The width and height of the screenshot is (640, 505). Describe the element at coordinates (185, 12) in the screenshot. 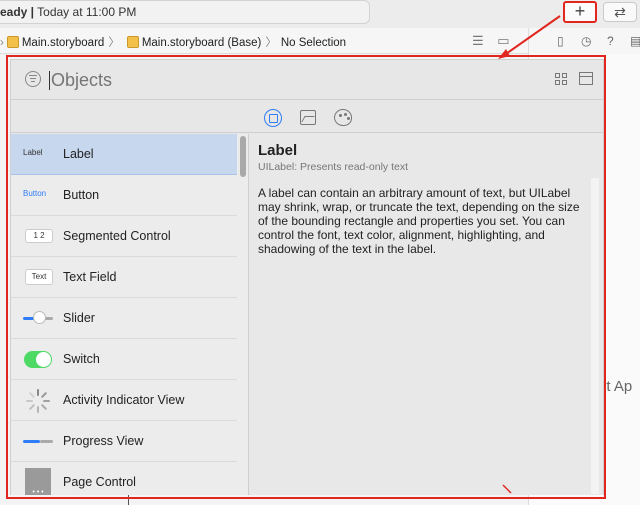

I see `activity-status-bar: eady | Today at 11:00 PM` at that location.